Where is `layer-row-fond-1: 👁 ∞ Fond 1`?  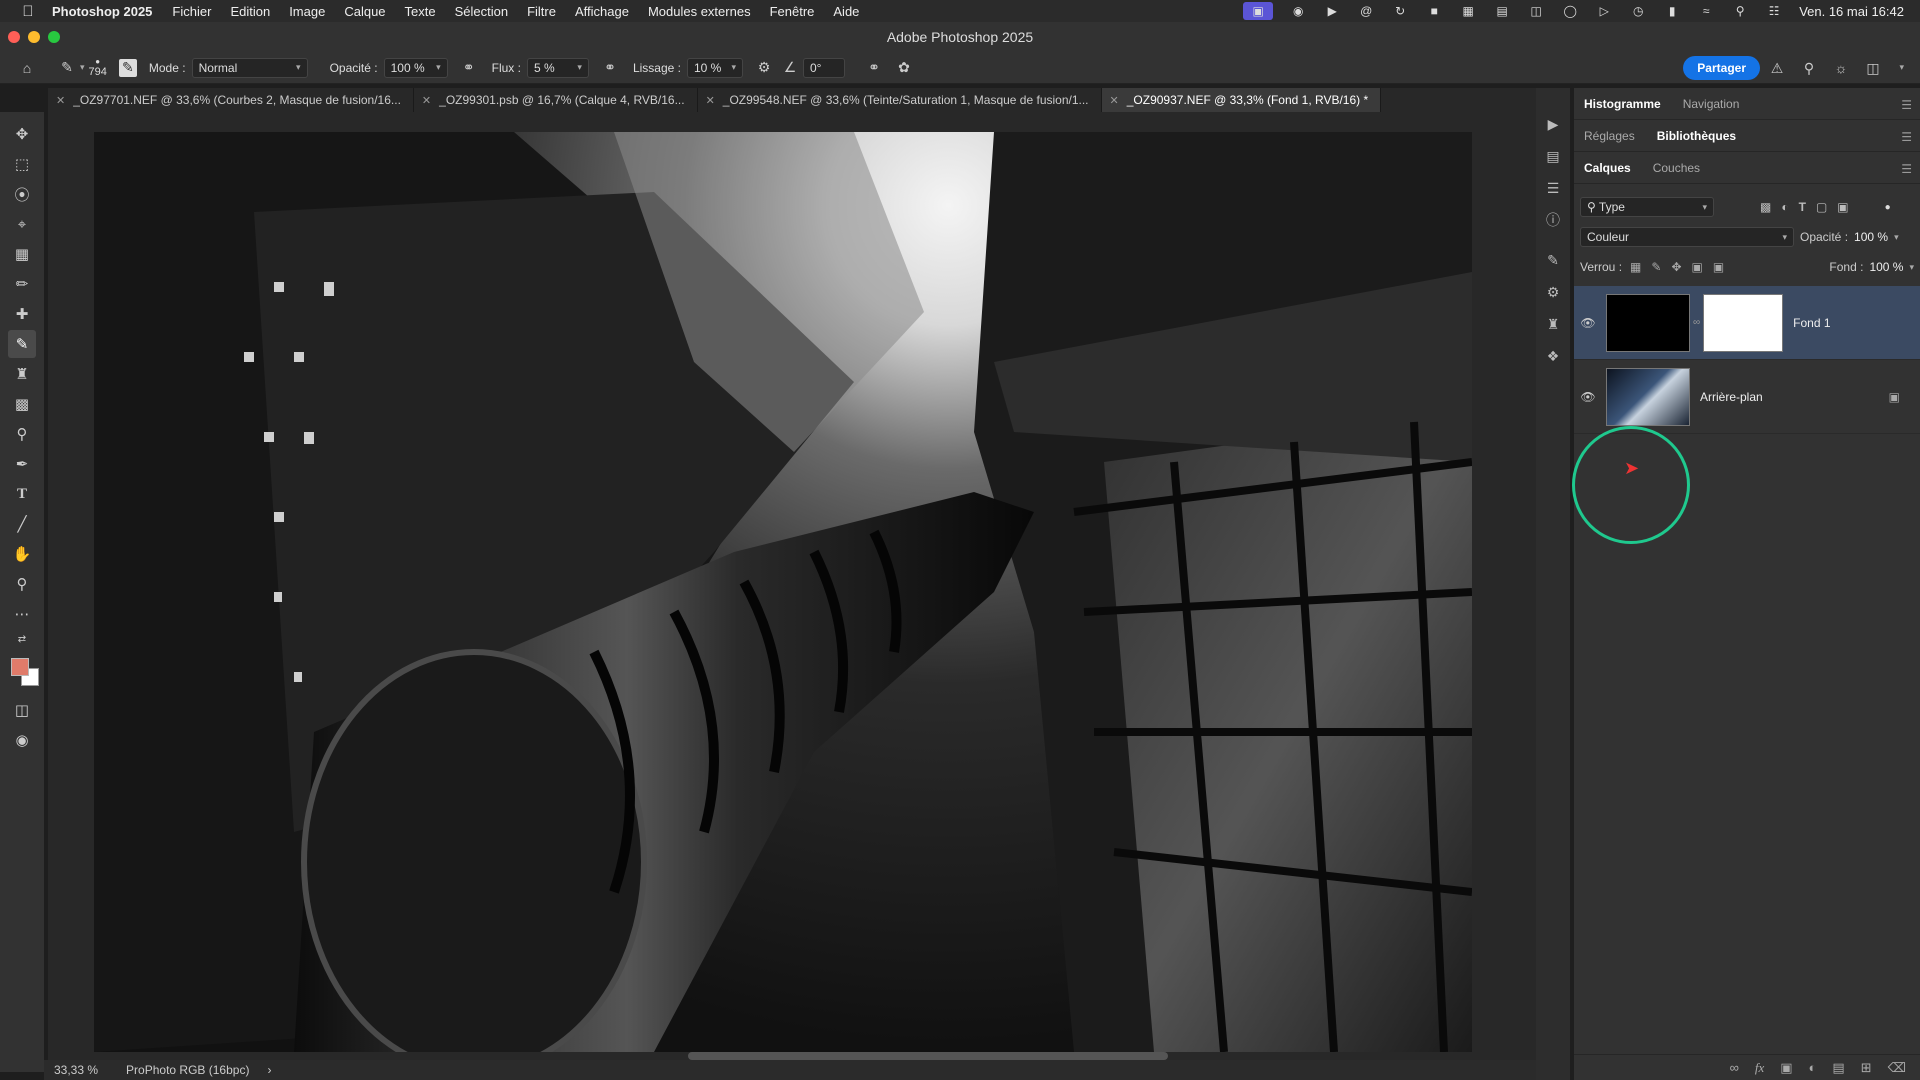 layer-row-fond-1: 👁 ∞ Fond 1 is located at coordinates (1747, 323).